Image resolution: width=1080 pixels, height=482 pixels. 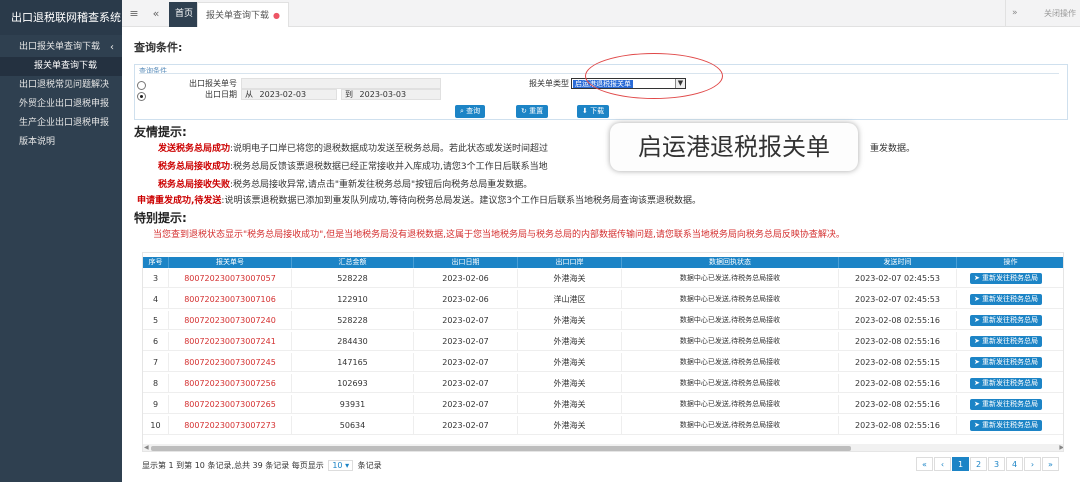 What do you see at coordinates (898, 262) in the screenshot?
I see `column-header: 发送时间` at bounding box center [898, 262].